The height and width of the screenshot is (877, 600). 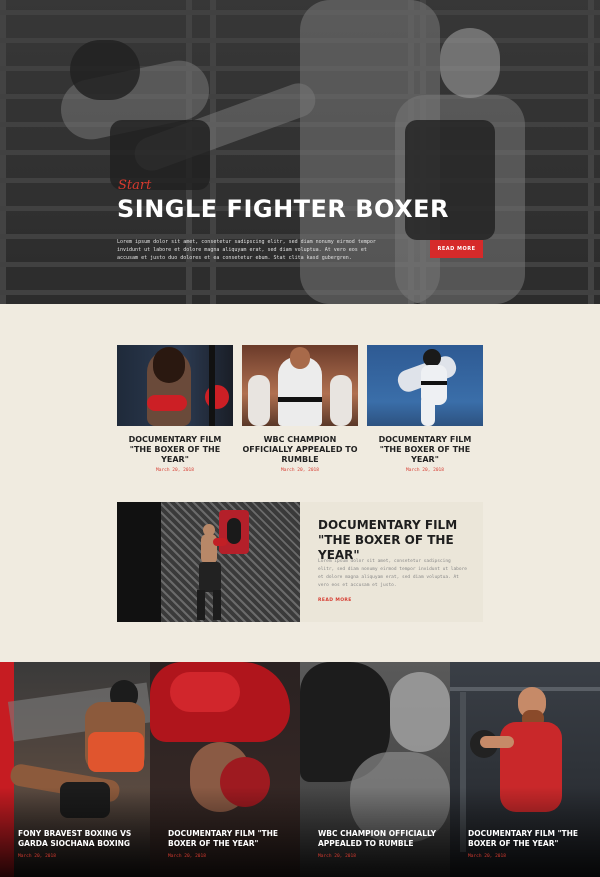 What do you see at coordinates (398, 540) in the screenshot?
I see `featured-article-title: DOCUMENTARY FILM "THE BOXER OF THE YEAR"` at bounding box center [398, 540].